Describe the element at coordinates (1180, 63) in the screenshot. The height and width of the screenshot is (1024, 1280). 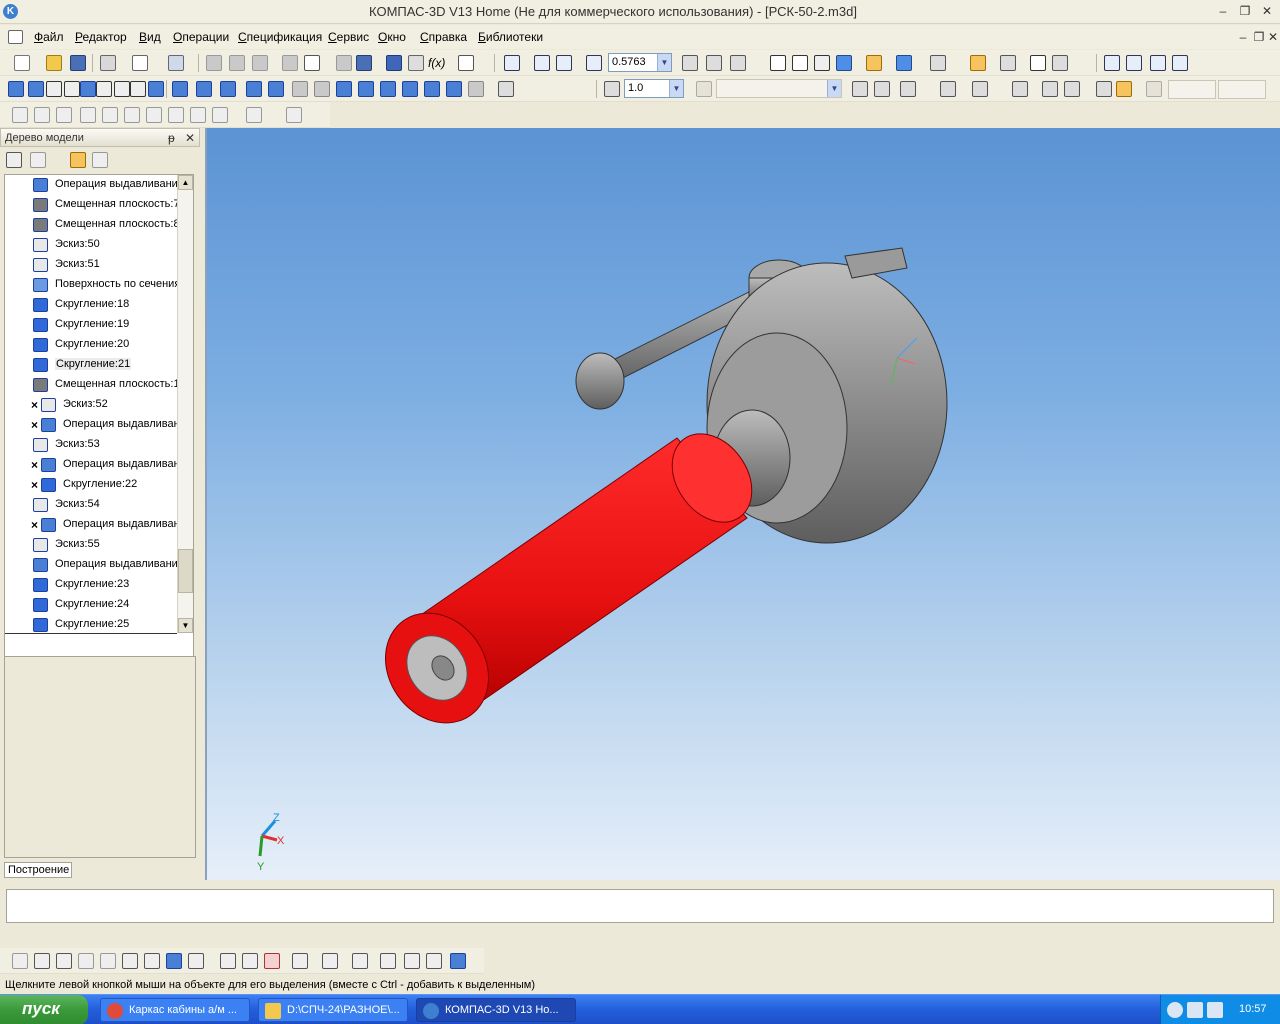
I see `point-tool-icon` at that location.